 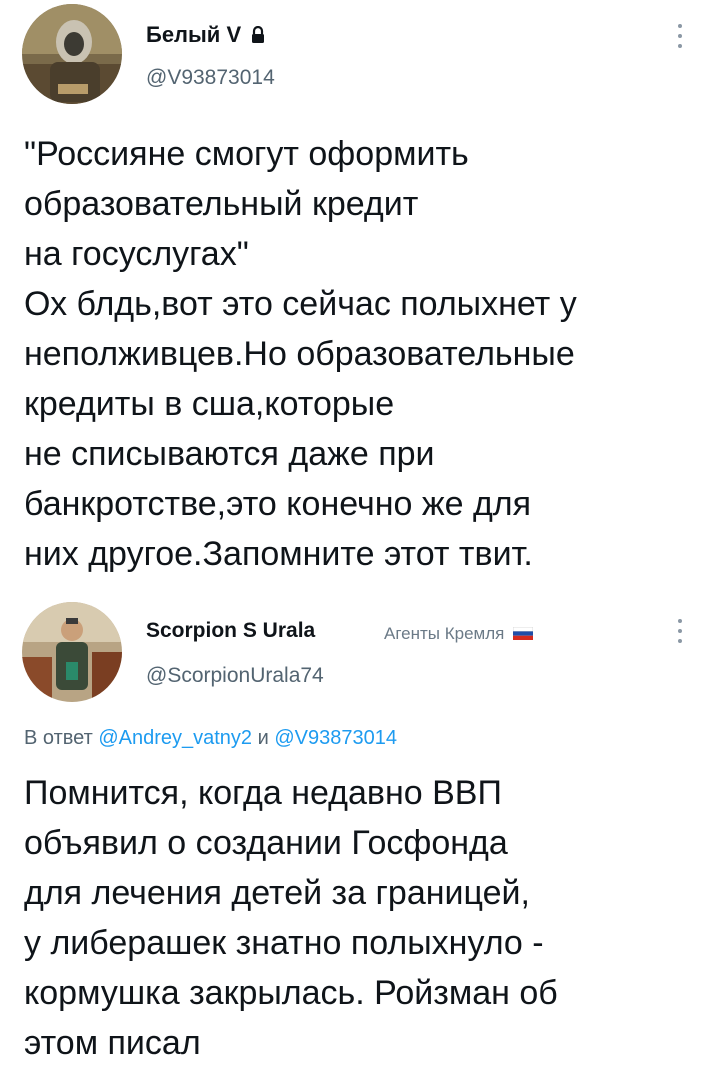 What do you see at coordinates (175, 738) in the screenshot?
I see `mention-link: @Andrey_vatny2` at bounding box center [175, 738].